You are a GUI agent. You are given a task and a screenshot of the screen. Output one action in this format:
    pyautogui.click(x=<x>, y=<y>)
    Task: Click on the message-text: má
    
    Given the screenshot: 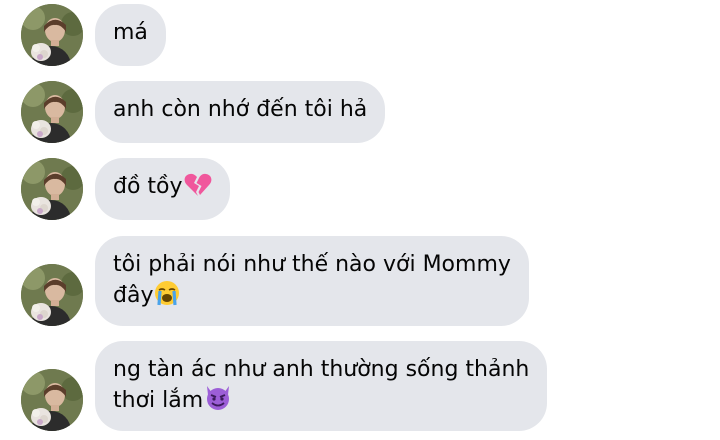 What is the action you would take?
    pyautogui.click(x=130, y=32)
    